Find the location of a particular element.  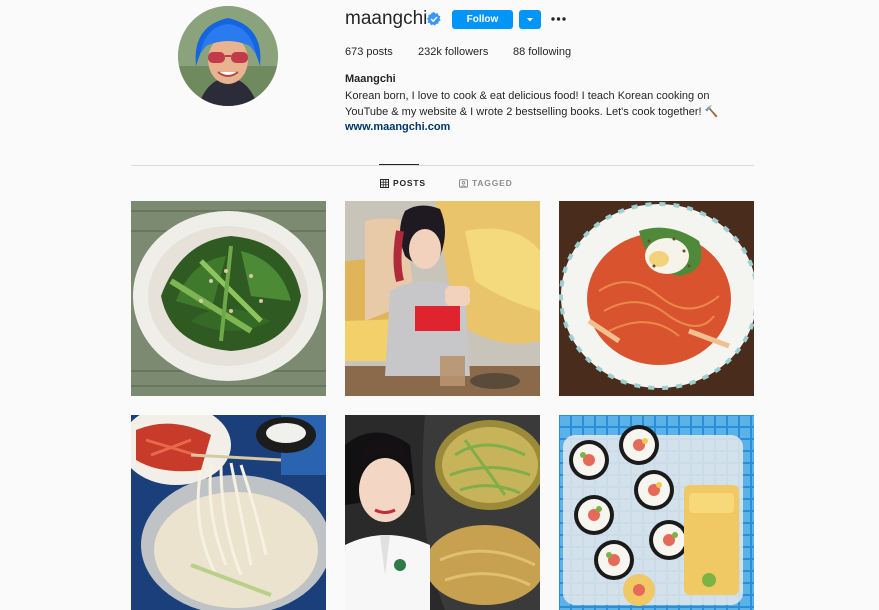

tab-tagged-label: TAGGED is located at coordinates (492, 183).